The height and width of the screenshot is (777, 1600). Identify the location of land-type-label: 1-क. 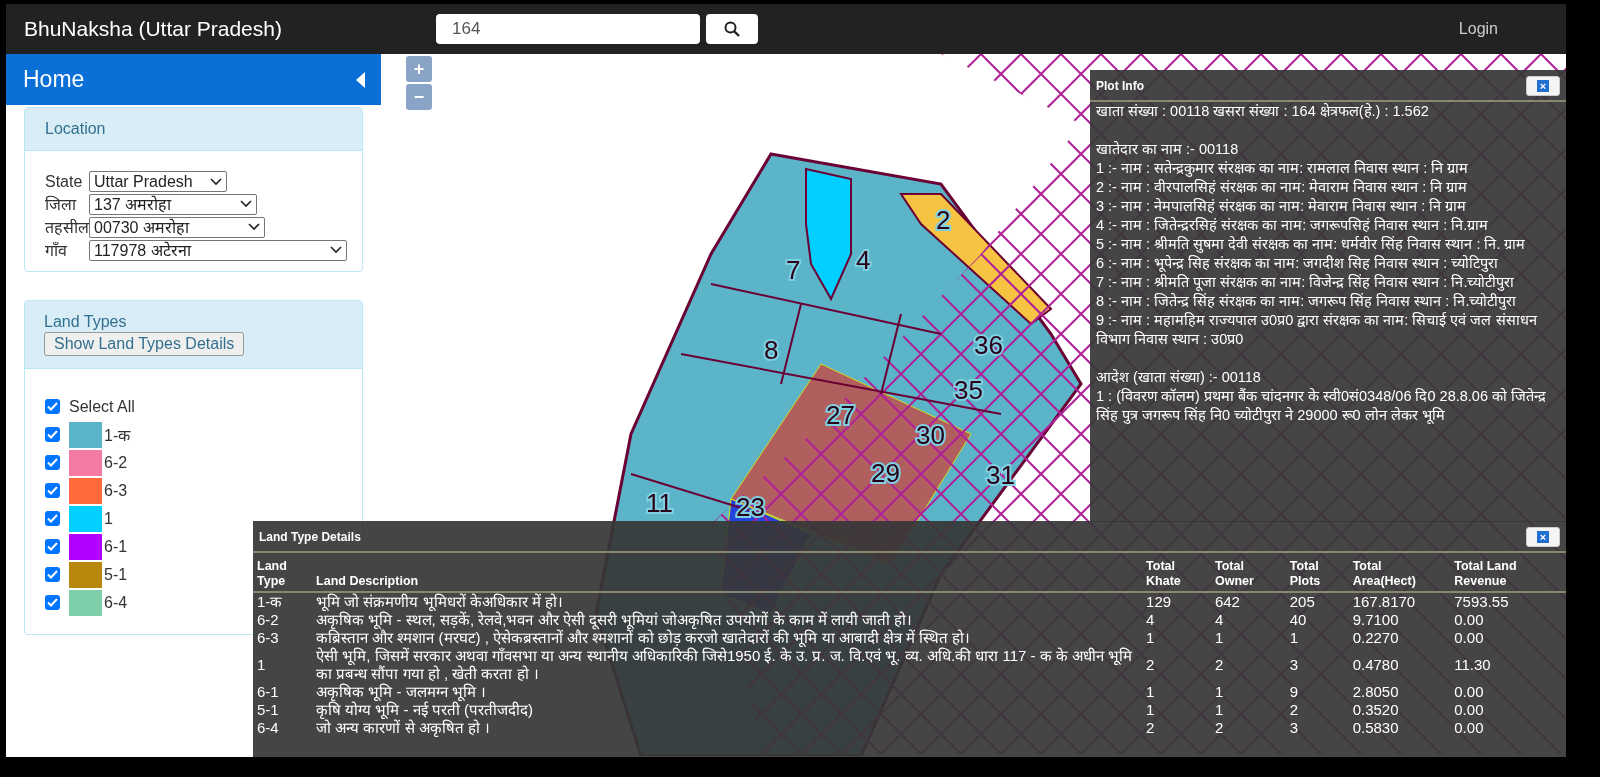
(117, 435).